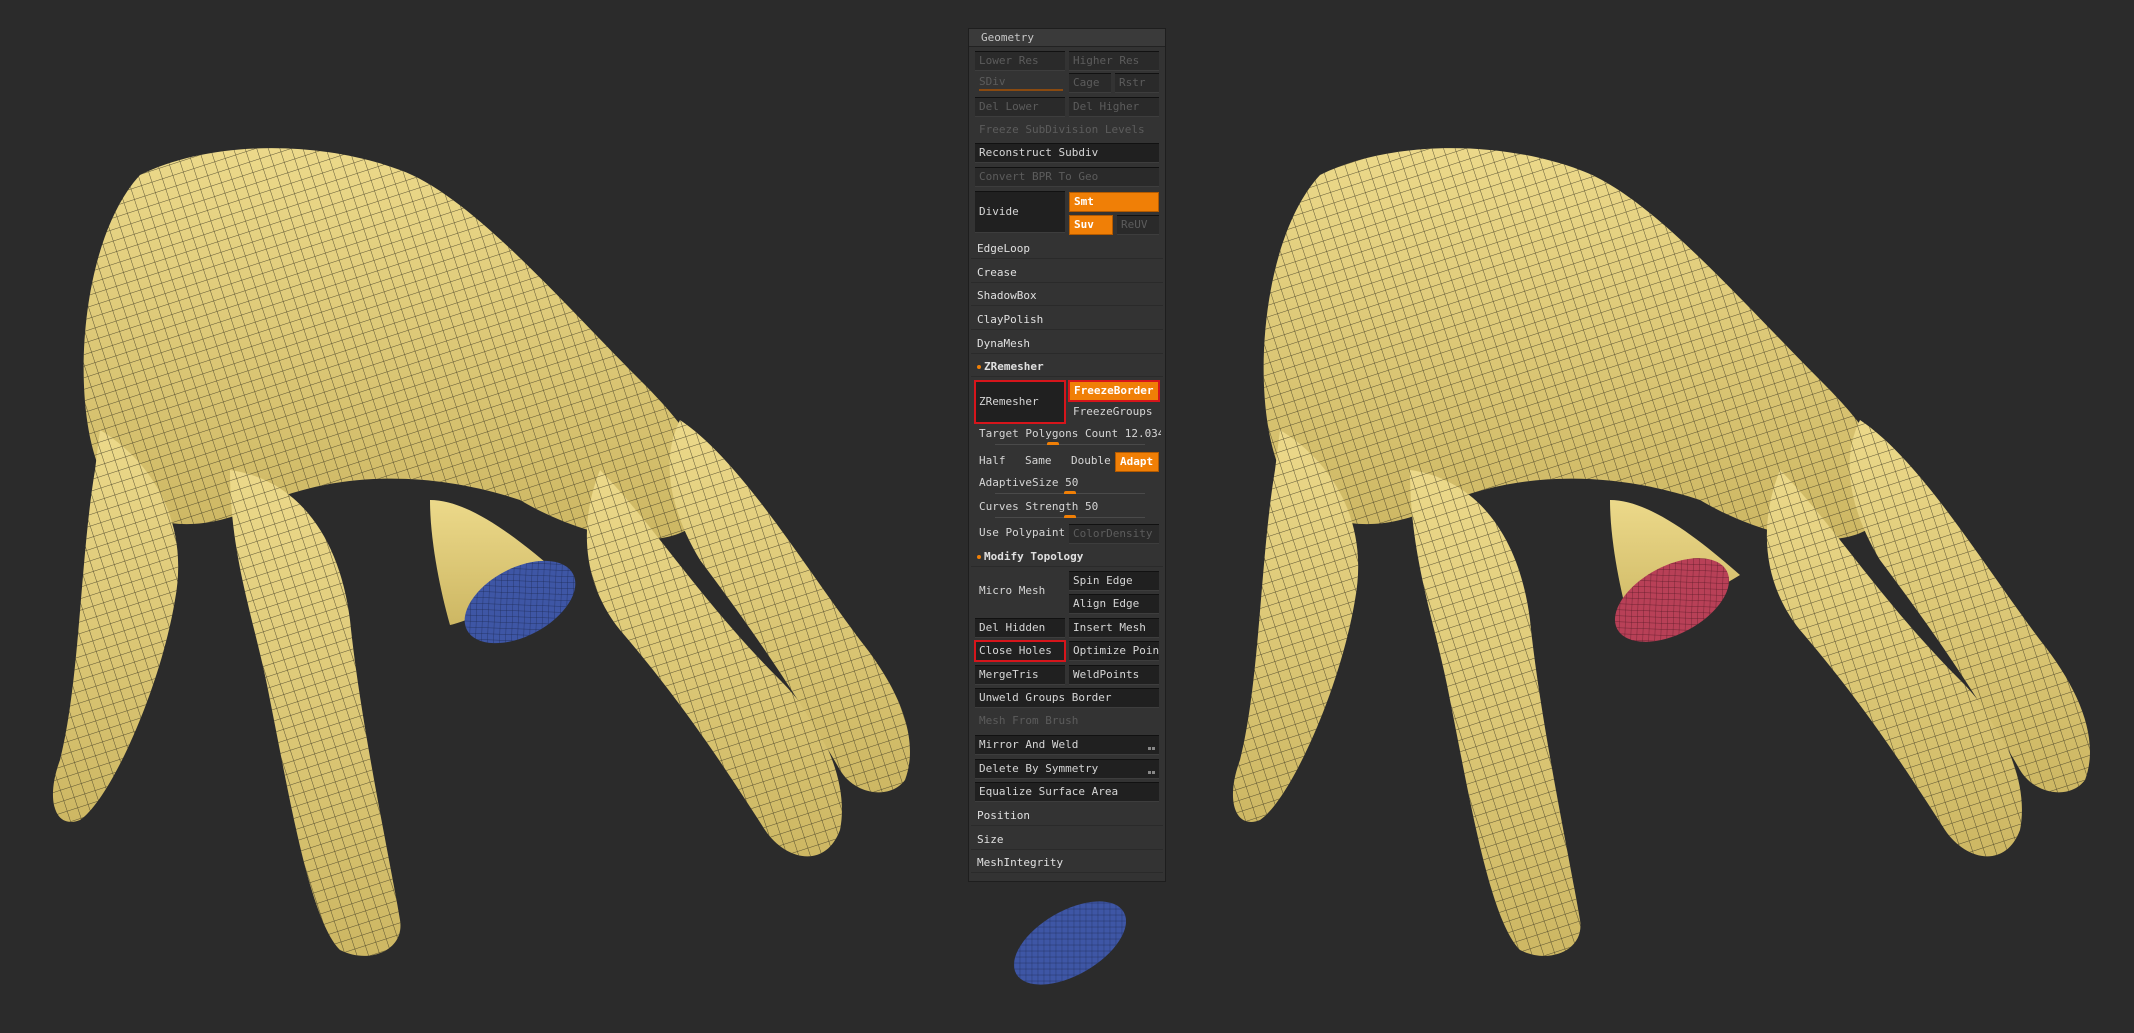 The image size is (2134, 1033). What do you see at coordinates (1067, 296) in the screenshot?
I see `shadowbox-section: ShadowBox` at bounding box center [1067, 296].